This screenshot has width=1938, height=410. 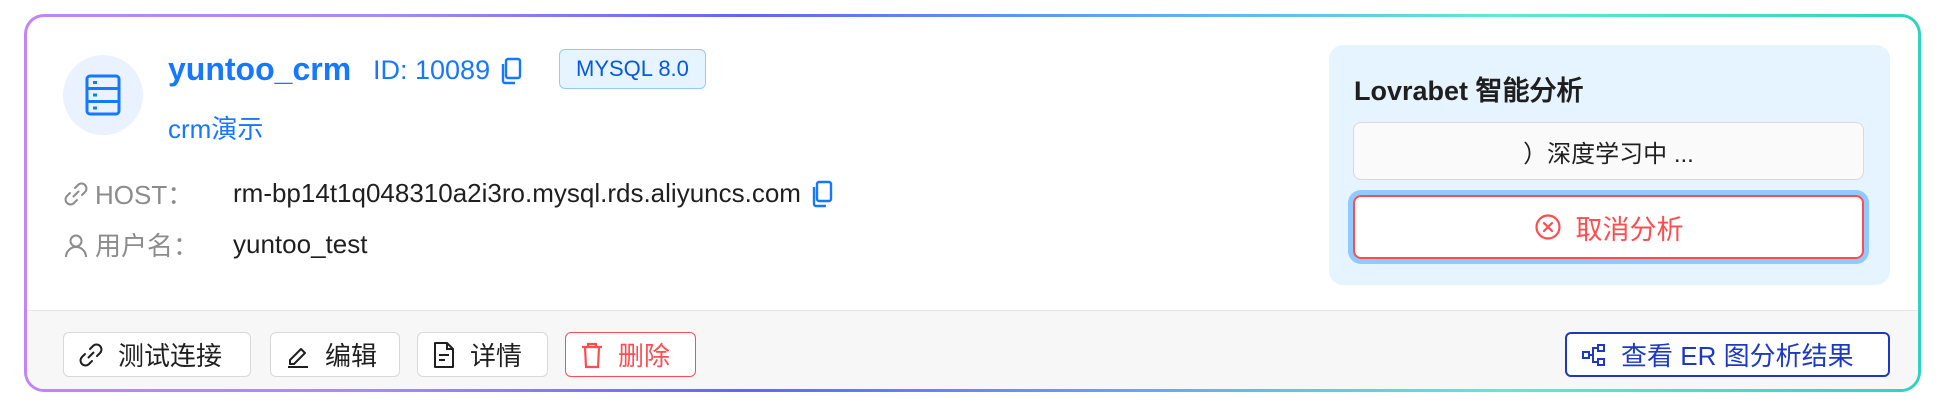 I want to click on database-icon, so click(x=103, y=95).